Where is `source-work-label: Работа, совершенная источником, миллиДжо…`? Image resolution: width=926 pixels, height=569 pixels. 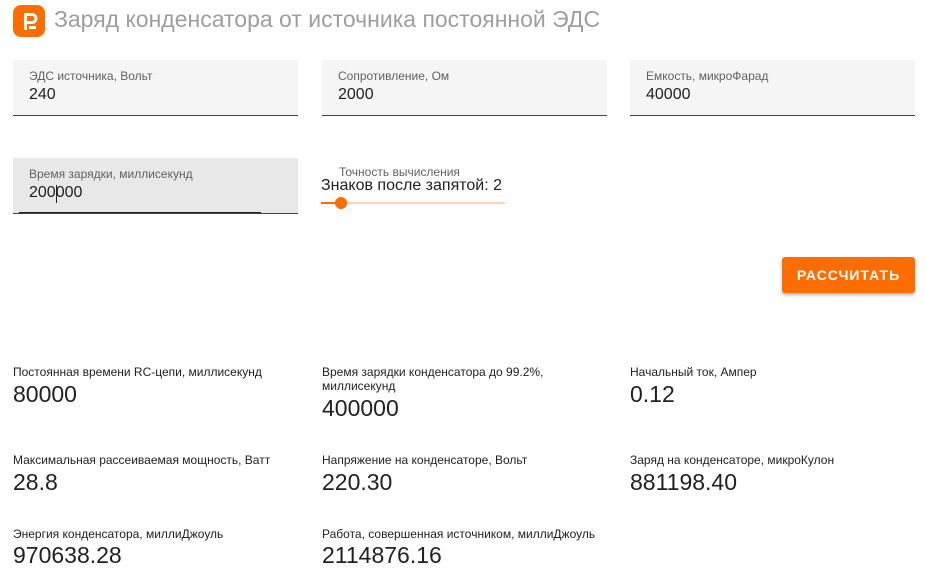
source-work-label: Работа, совершенная источником, миллиДжо… is located at coordinates (459, 534).